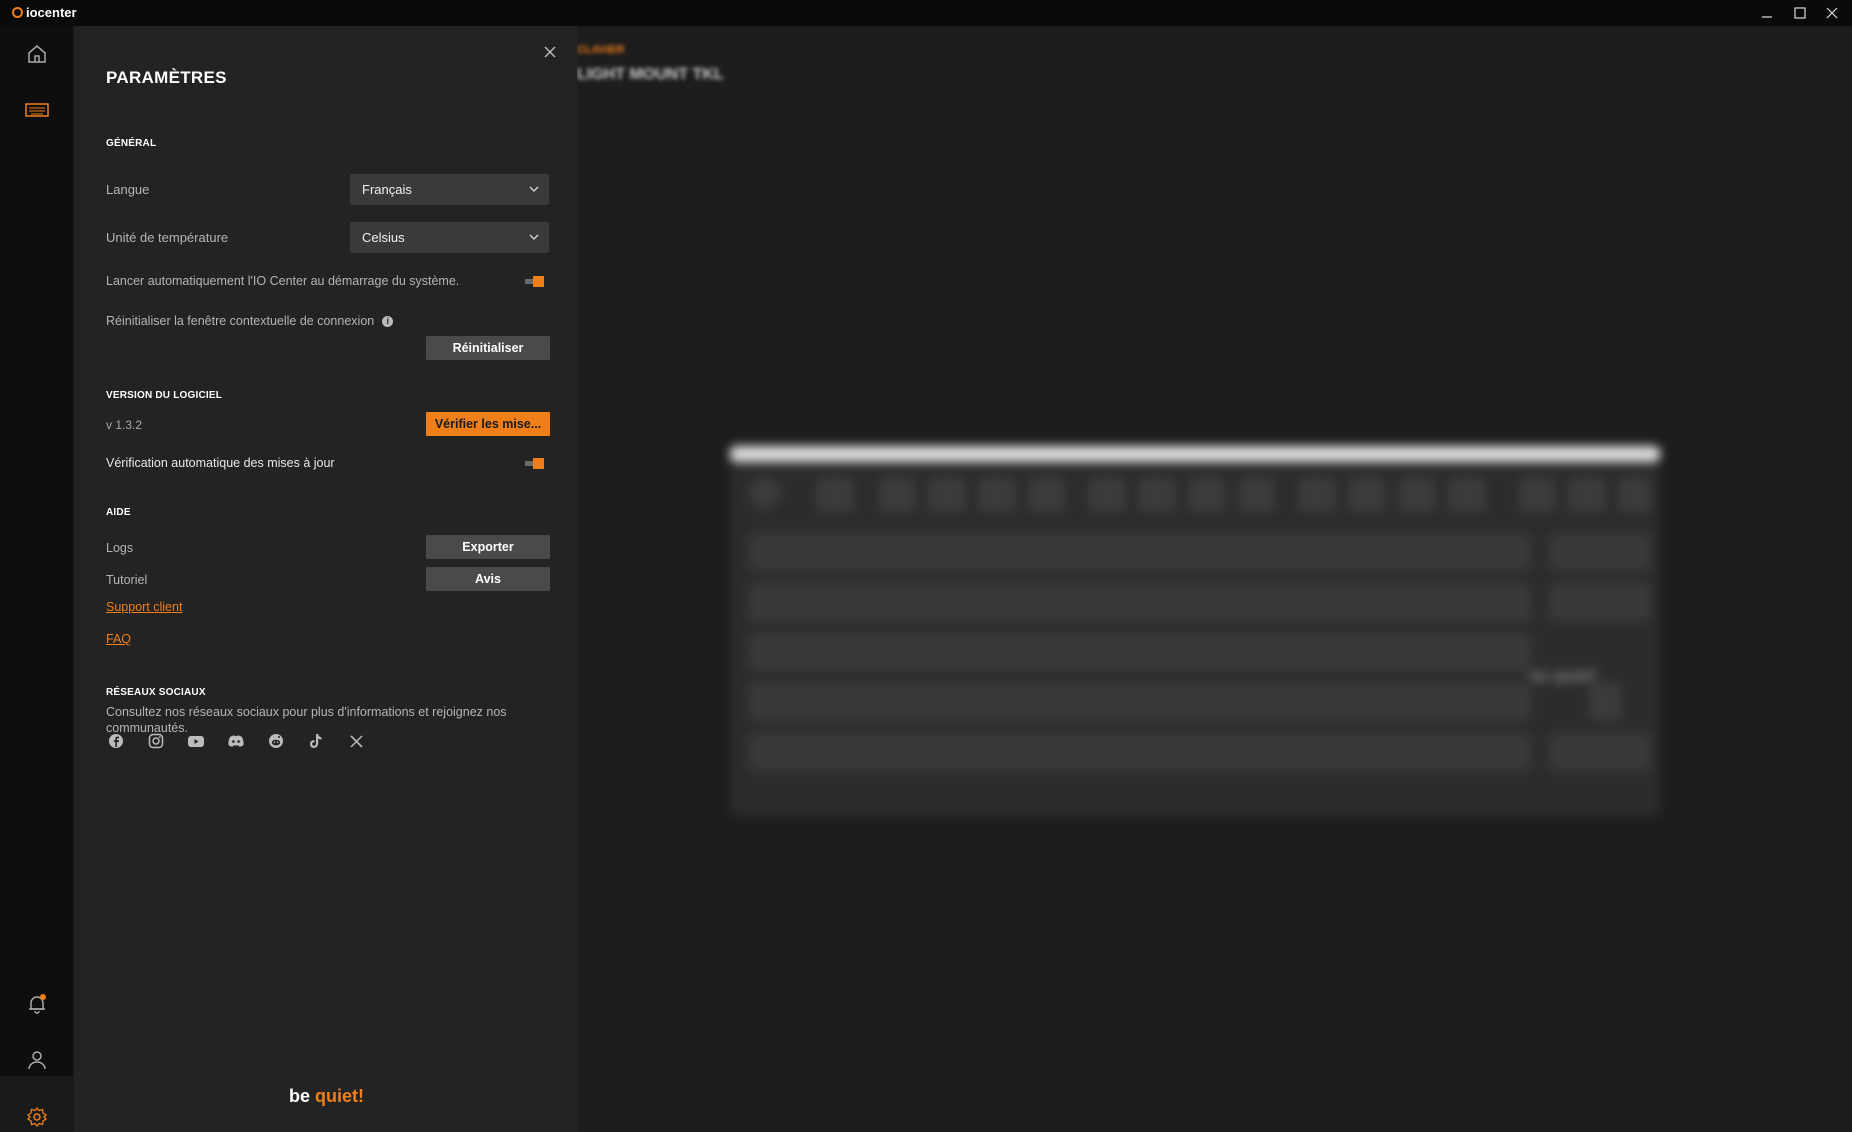  Describe the element at coordinates (37, 1004) in the screenshot. I see `bell-icon` at that location.